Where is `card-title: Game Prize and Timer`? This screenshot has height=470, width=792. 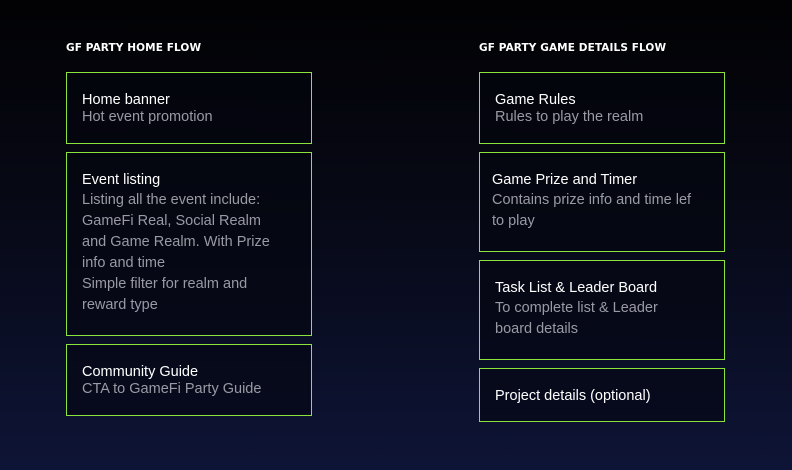
card-title: Game Prize and Timer is located at coordinates (565, 180).